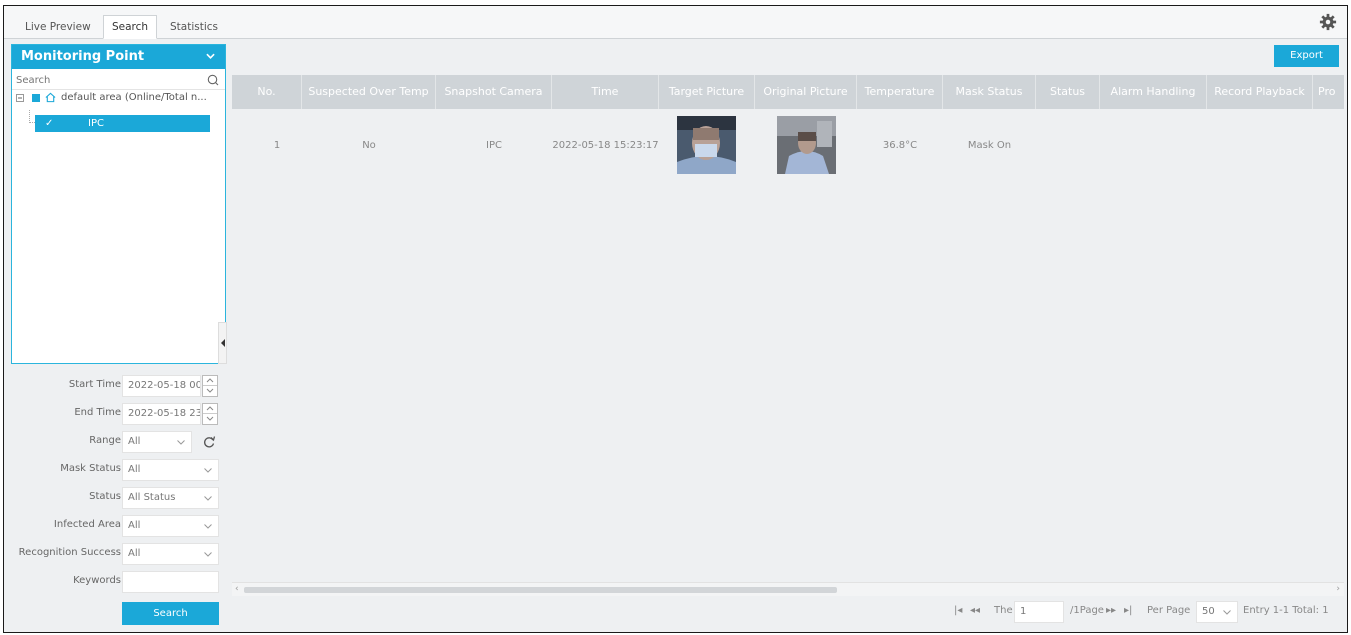  I want to click on scrollbar-thumb, so click(540, 590).